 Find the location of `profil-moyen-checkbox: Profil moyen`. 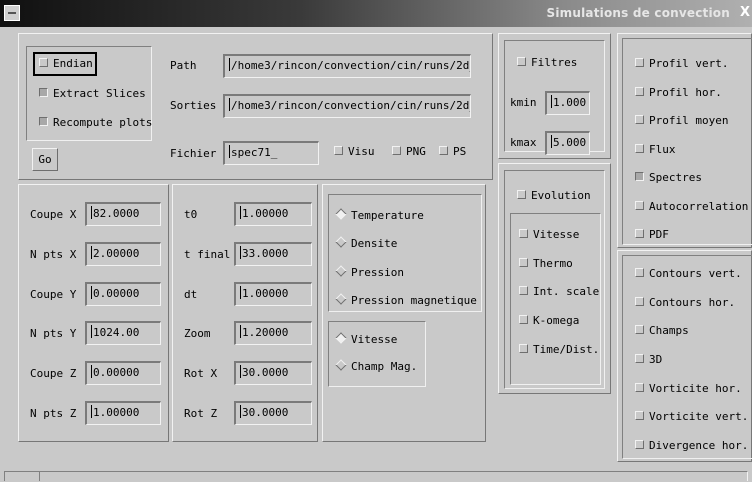

profil-moyen-checkbox: Profil moyen is located at coordinates (681, 121).